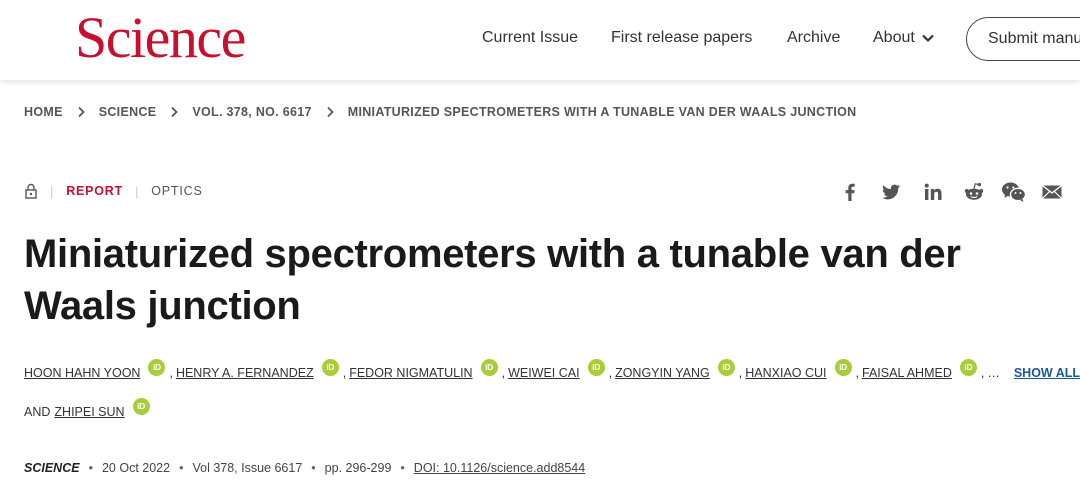  I want to click on breadcrumb-science: SCIENCE, so click(128, 112).